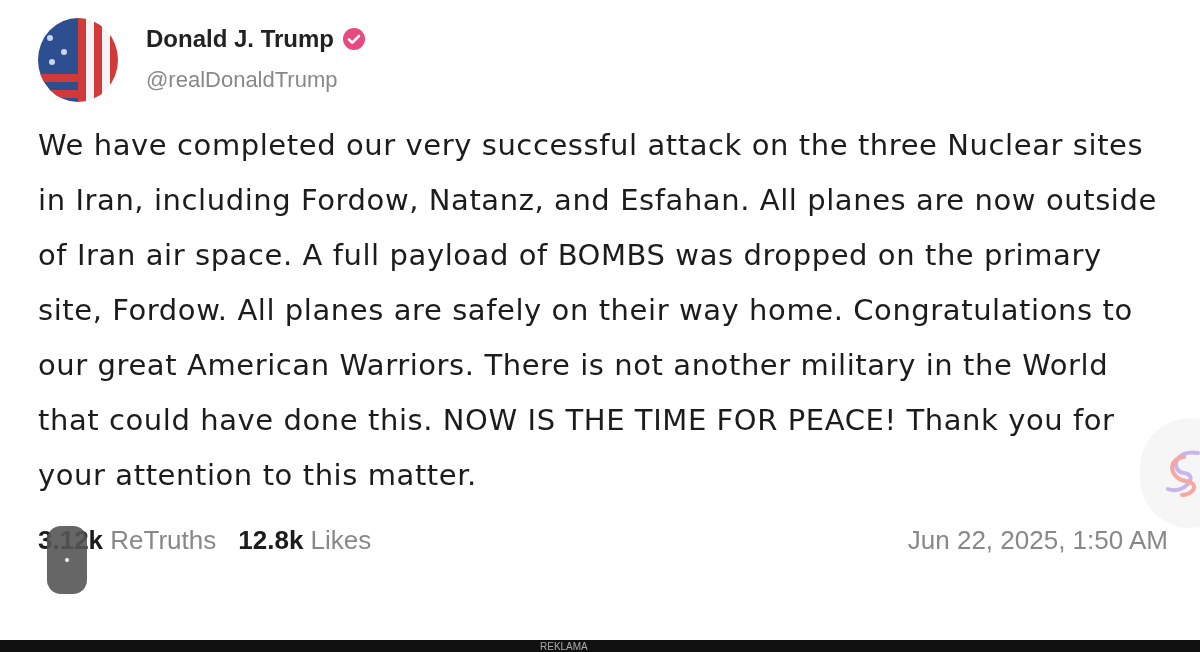  Describe the element at coordinates (1182, 473) in the screenshot. I see `loop-icon` at that location.